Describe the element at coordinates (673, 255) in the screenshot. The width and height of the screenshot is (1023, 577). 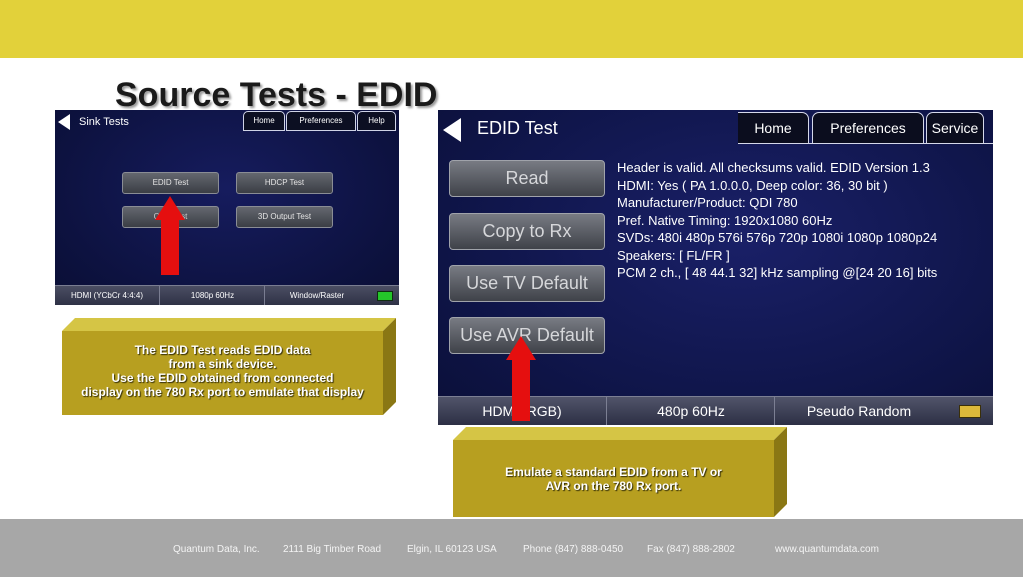
I see `edid-info-line: Speakers: [ FL/FR ]` at that location.